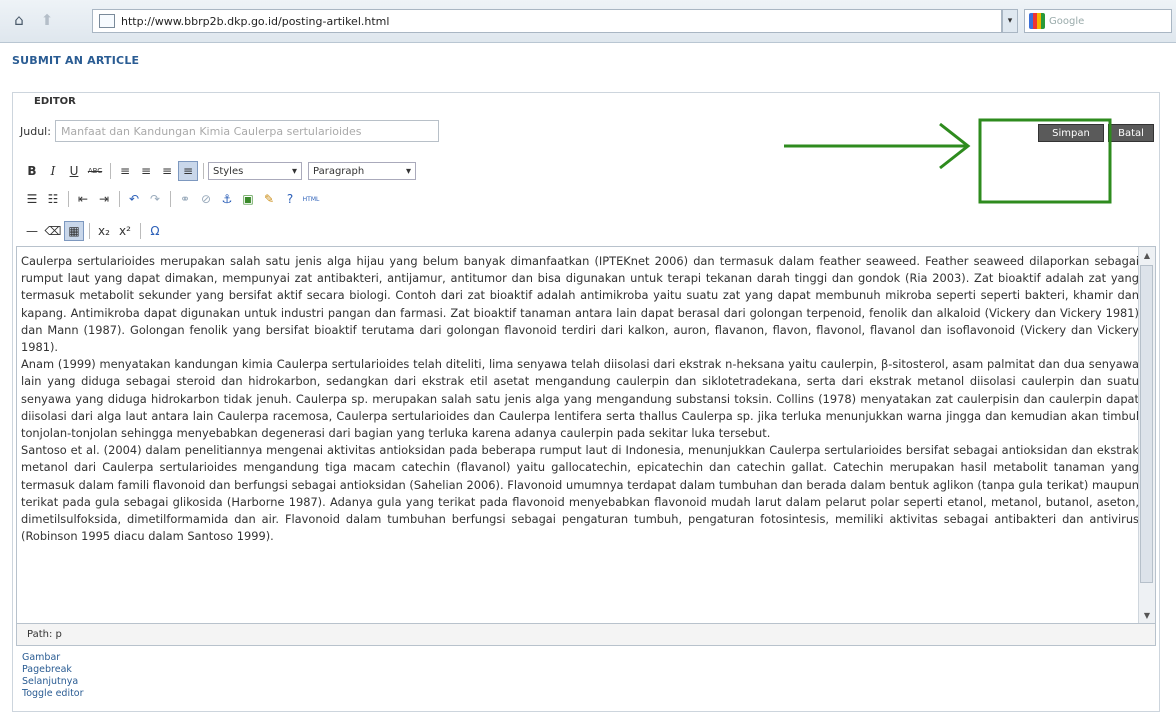  I want to click on image-icon: ▣, so click(248, 199).